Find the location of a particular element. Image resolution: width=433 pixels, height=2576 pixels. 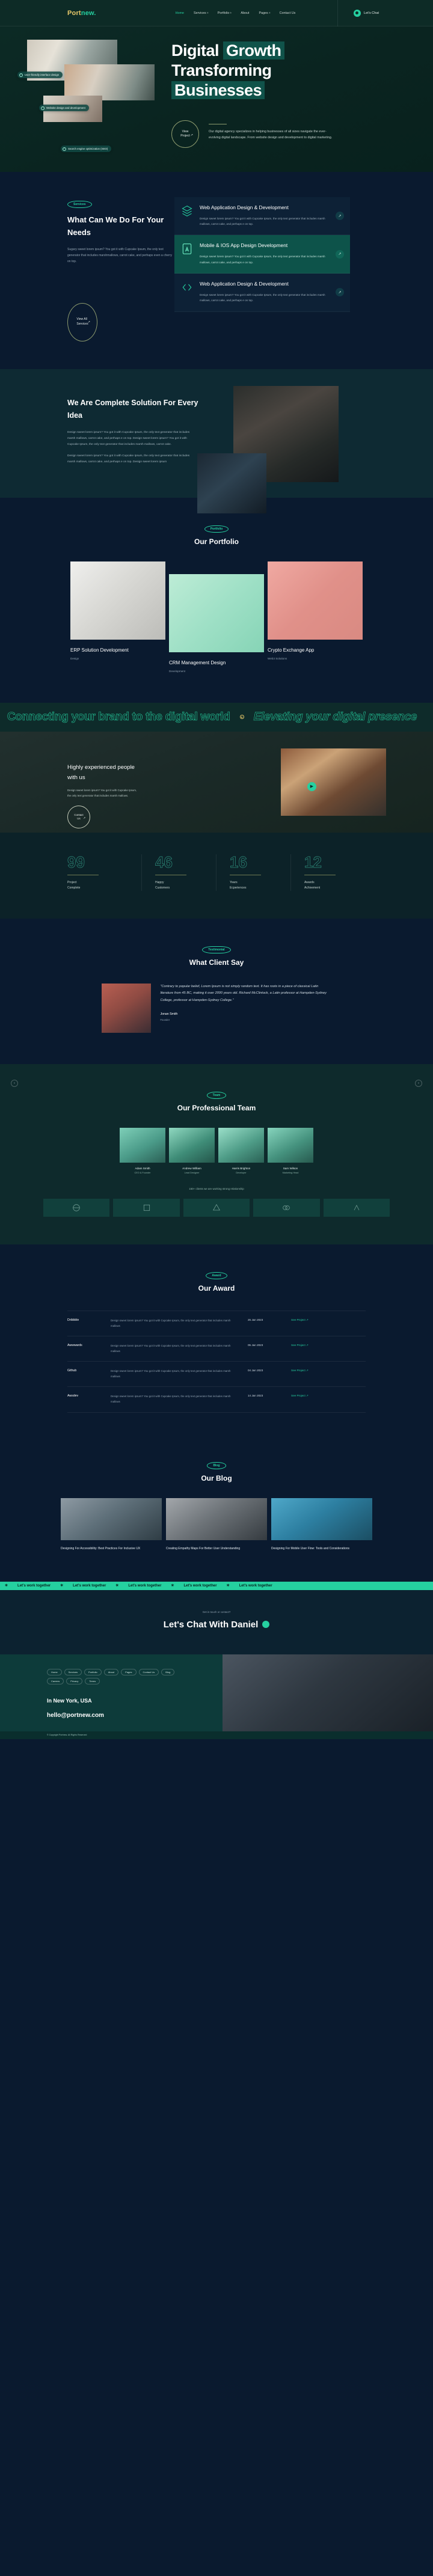

team-member-name: Harris Brighton is located at coordinates (241, 1168).